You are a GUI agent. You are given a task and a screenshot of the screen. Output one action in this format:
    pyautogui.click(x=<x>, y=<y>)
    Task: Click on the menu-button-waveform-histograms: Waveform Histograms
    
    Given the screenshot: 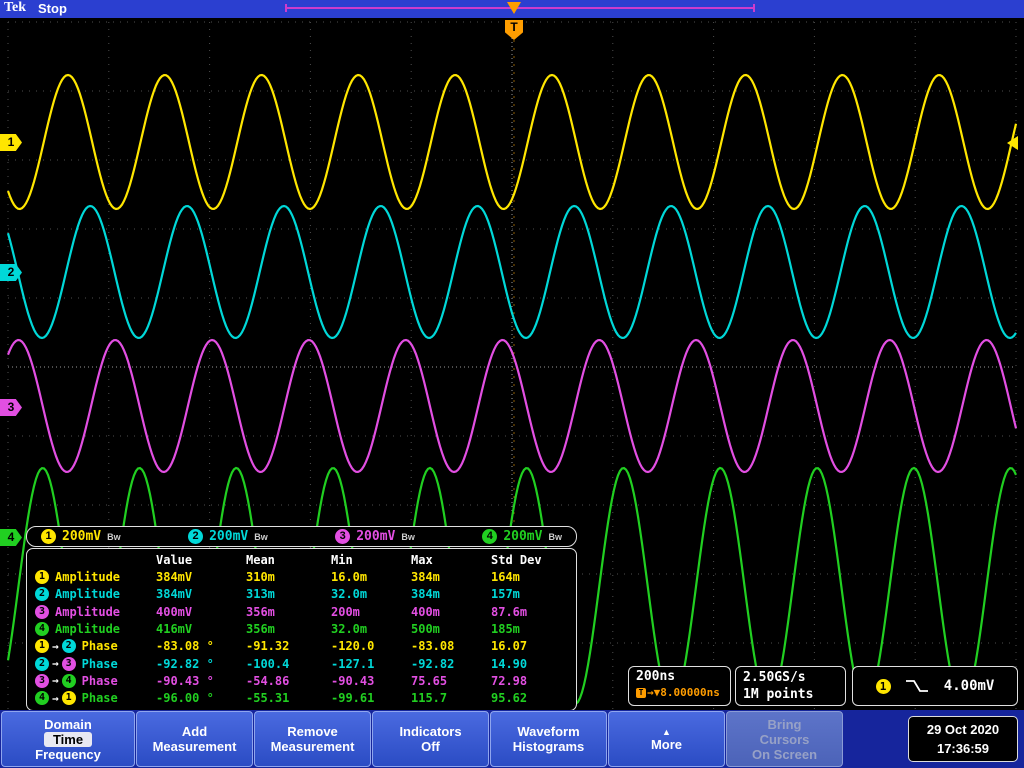 What is the action you would take?
    pyautogui.click(x=548, y=739)
    